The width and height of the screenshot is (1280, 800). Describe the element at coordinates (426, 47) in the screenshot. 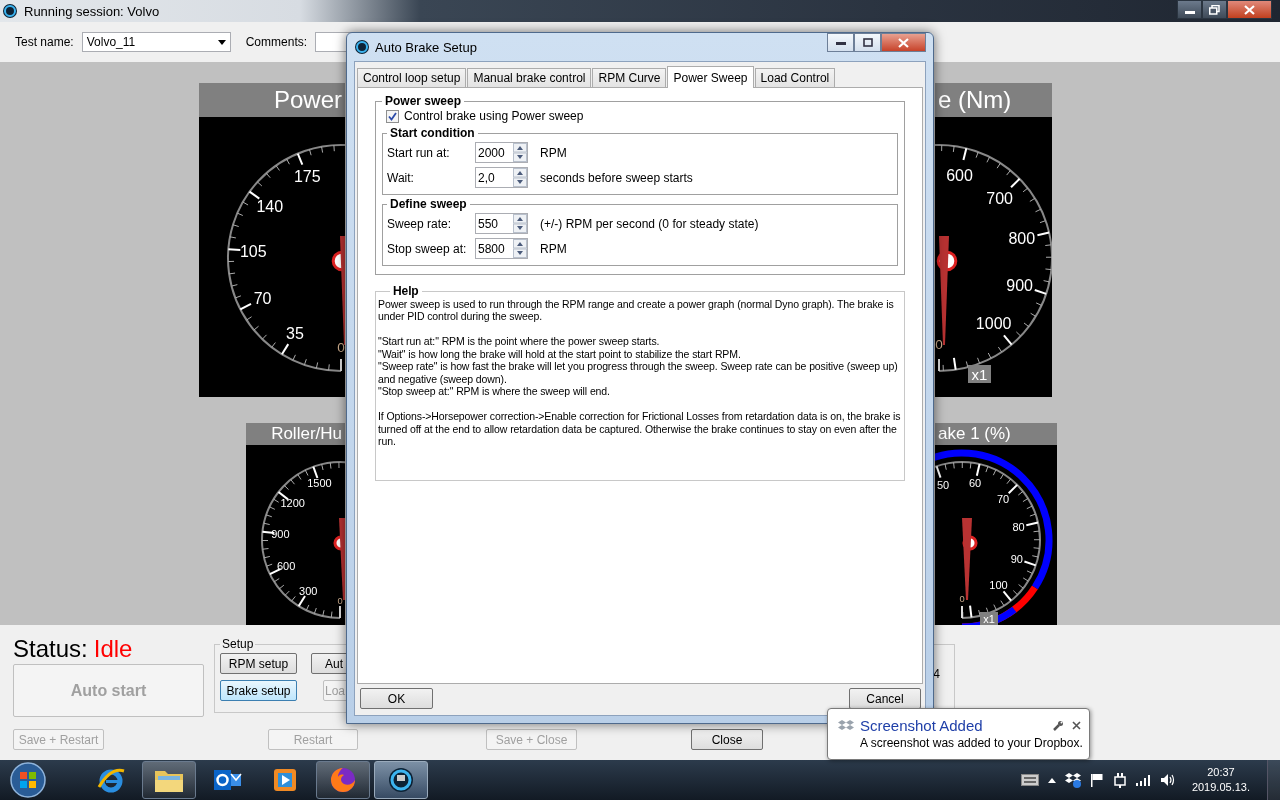

I see `dialog-title: Auto Brake Setup` at that location.